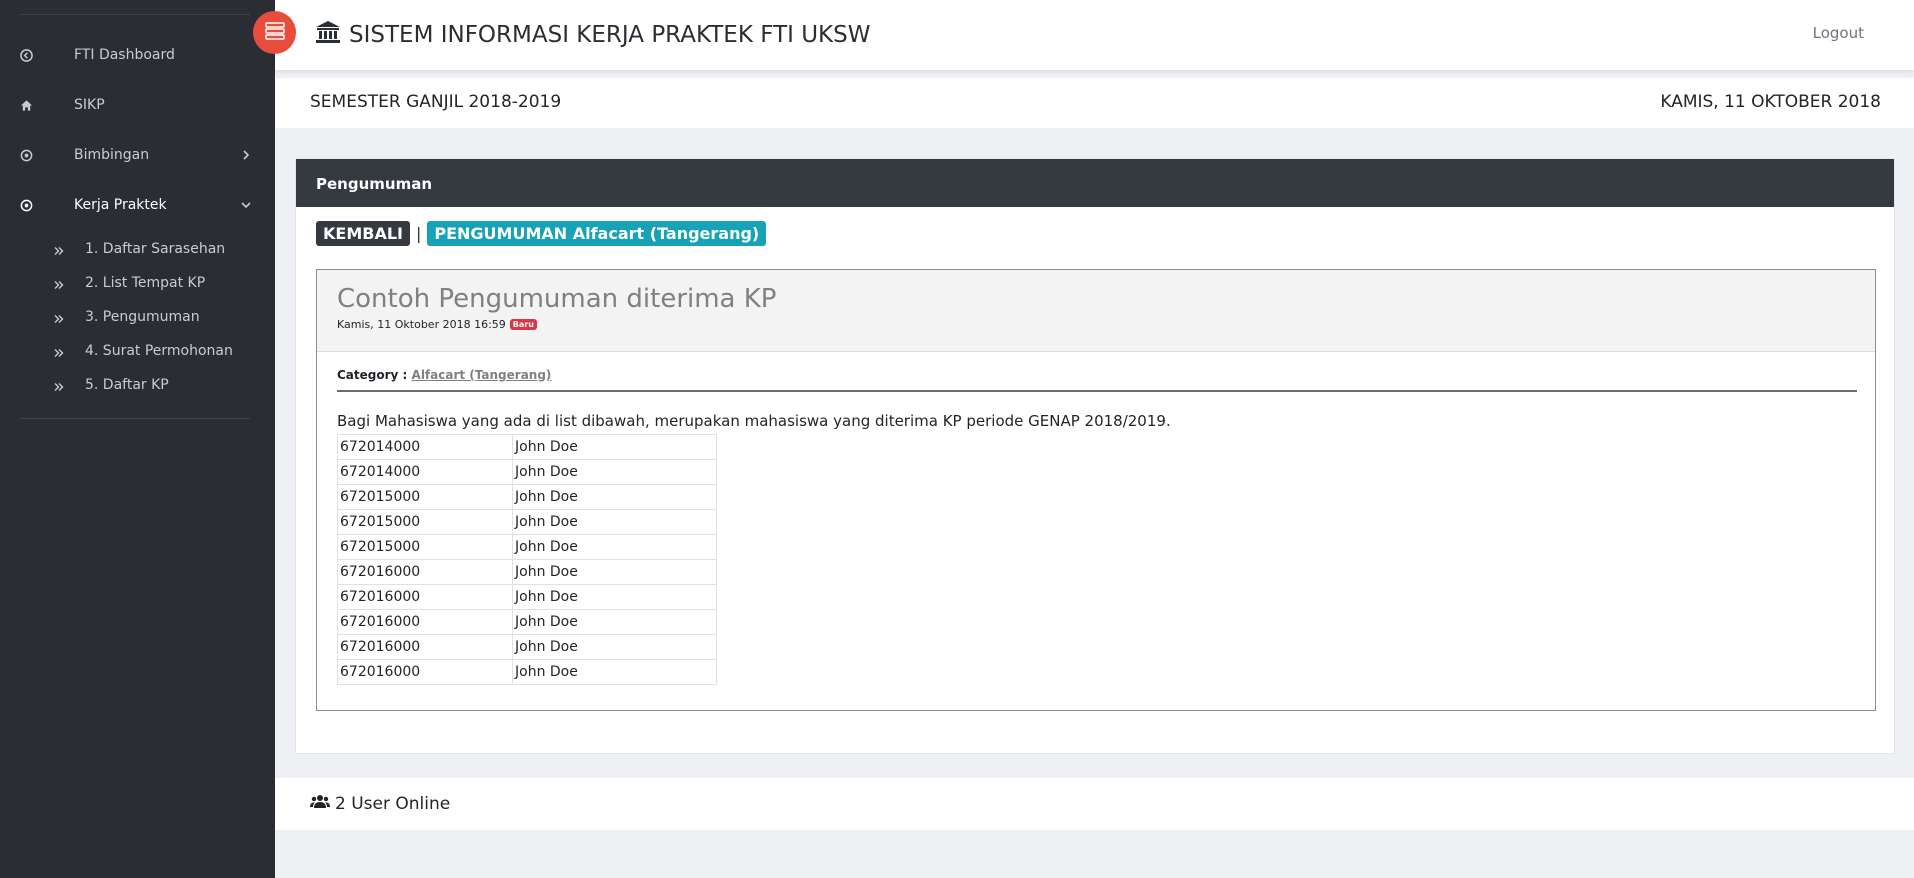 The height and width of the screenshot is (878, 1914). I want to click on new-badge: Baru, so click(523, 324).